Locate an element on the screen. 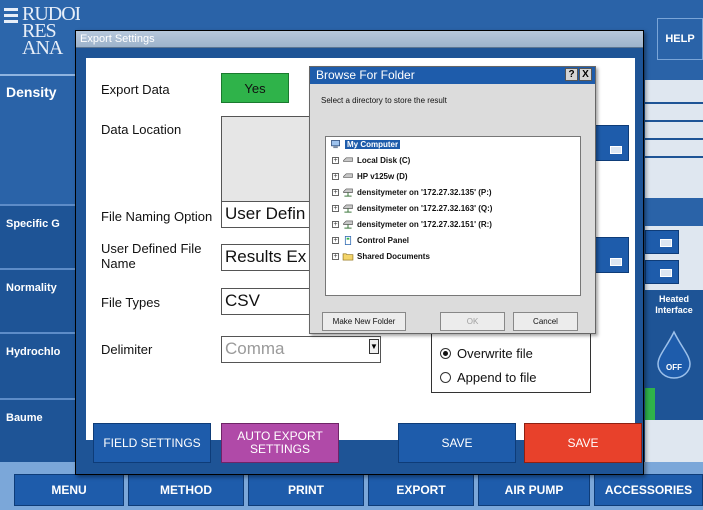  company-logo: RUDOLPH RES ANA is located at coordinates (40, 37).